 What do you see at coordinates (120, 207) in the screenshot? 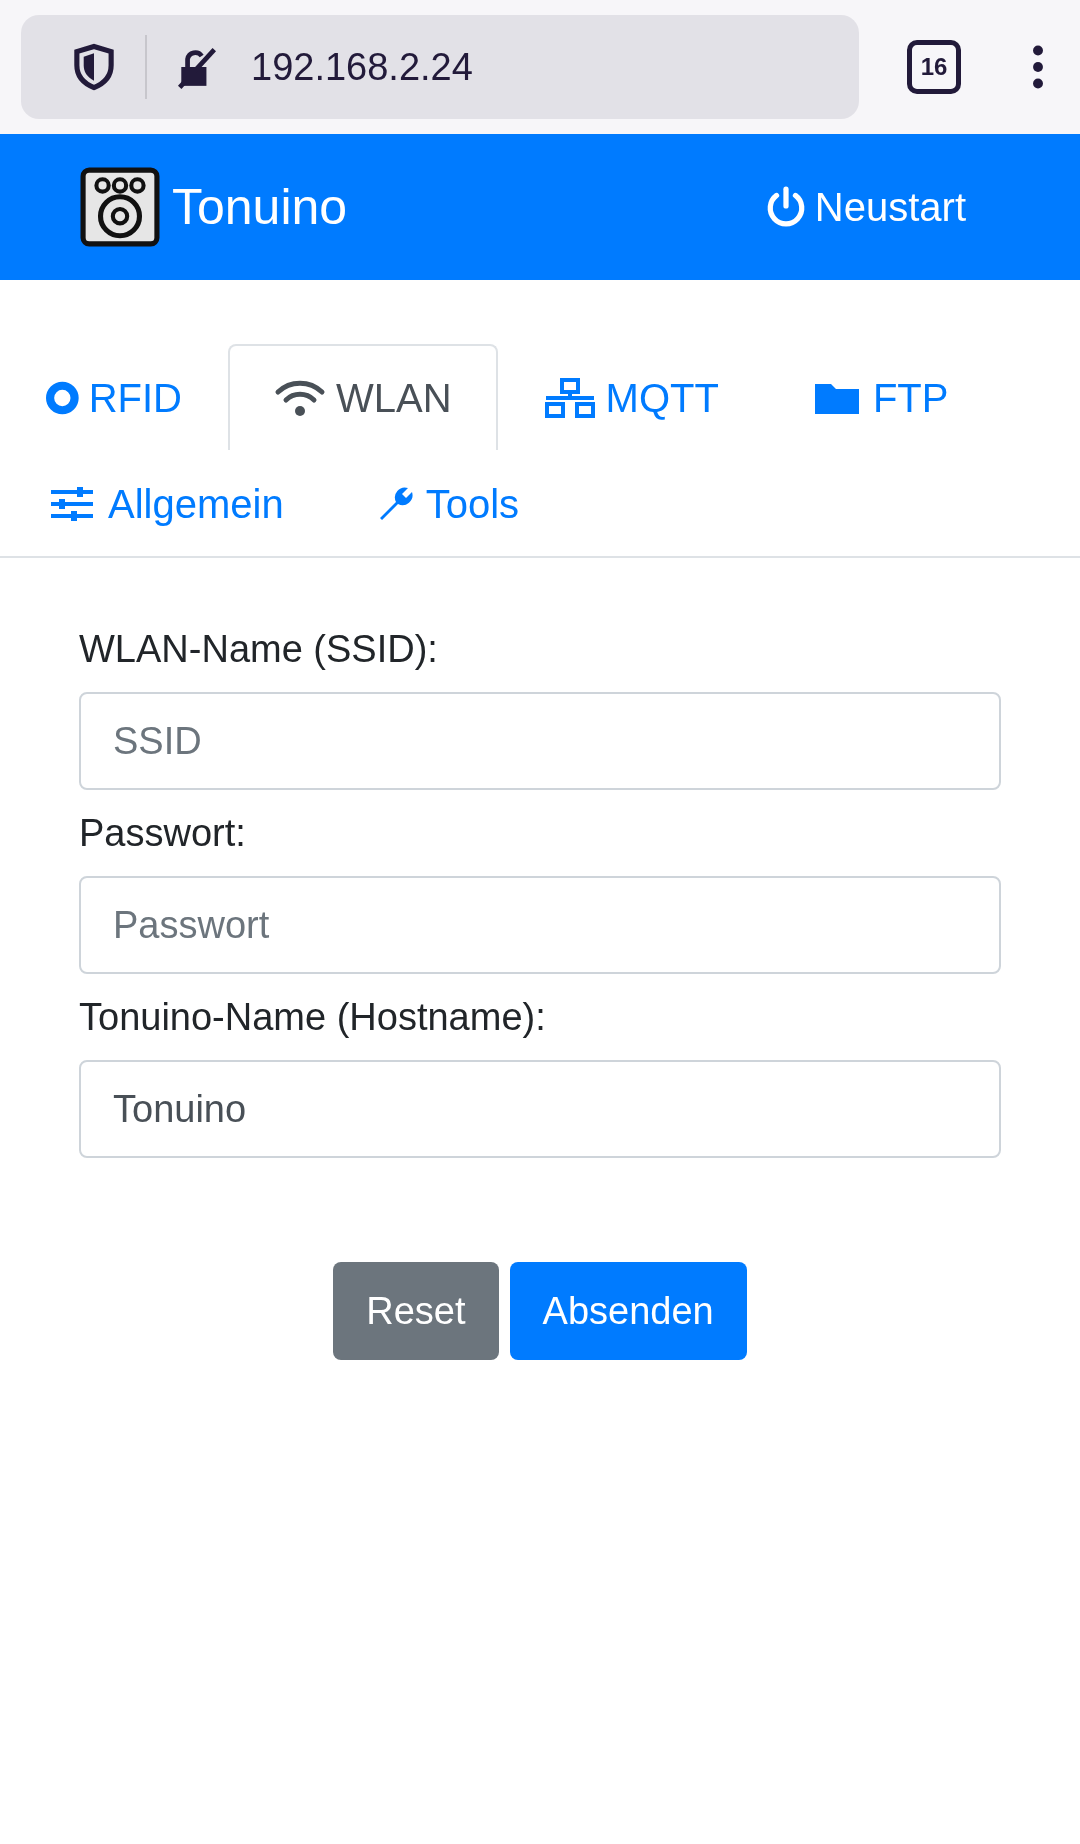
I see `speaker-logo-icon` at bounding box center [120, 207].